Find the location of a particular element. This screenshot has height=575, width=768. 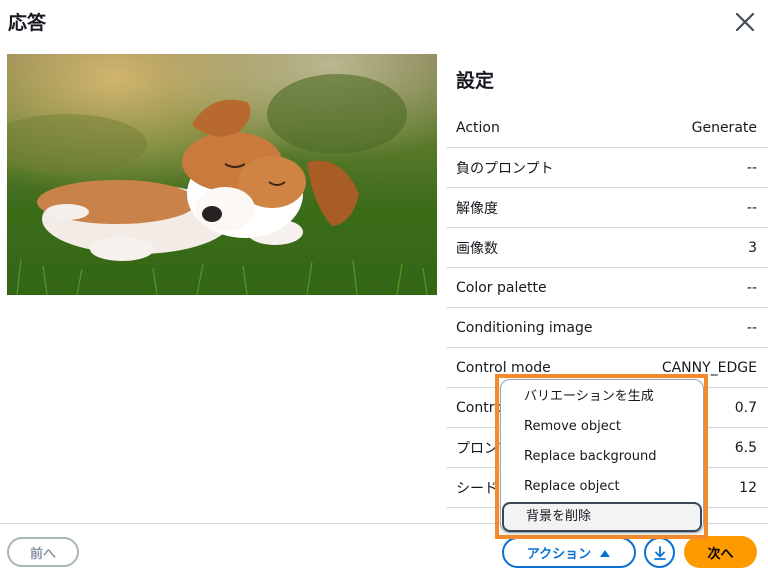

settings-title: 設定 is located at coordinates (475, 81).